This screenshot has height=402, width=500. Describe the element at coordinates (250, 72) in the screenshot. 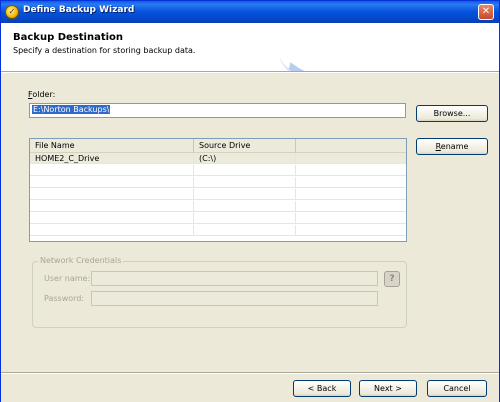

I see `header-divider` at that location.